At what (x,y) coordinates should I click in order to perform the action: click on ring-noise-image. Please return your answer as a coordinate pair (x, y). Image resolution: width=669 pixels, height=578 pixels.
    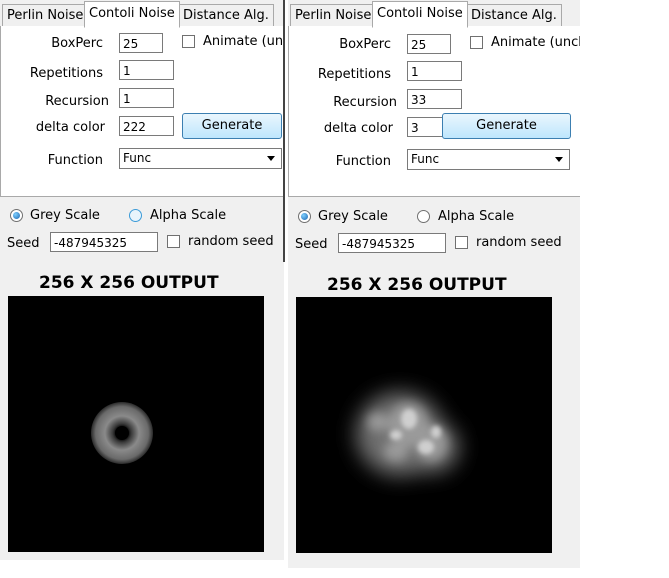
    Looking at the image, I should click on (122, 433).